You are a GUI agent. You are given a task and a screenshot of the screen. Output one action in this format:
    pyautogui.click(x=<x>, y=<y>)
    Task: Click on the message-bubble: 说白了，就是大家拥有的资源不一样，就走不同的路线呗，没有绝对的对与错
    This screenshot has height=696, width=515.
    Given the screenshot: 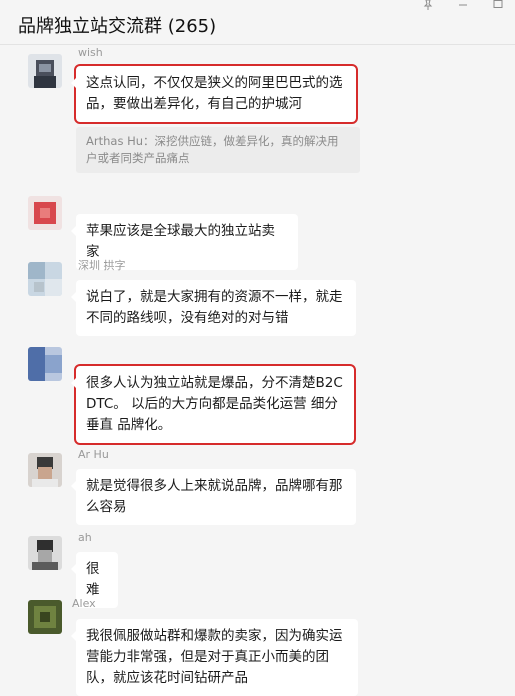 What is the action you would take?
    pyautogui.click(x=213, y=308)
    